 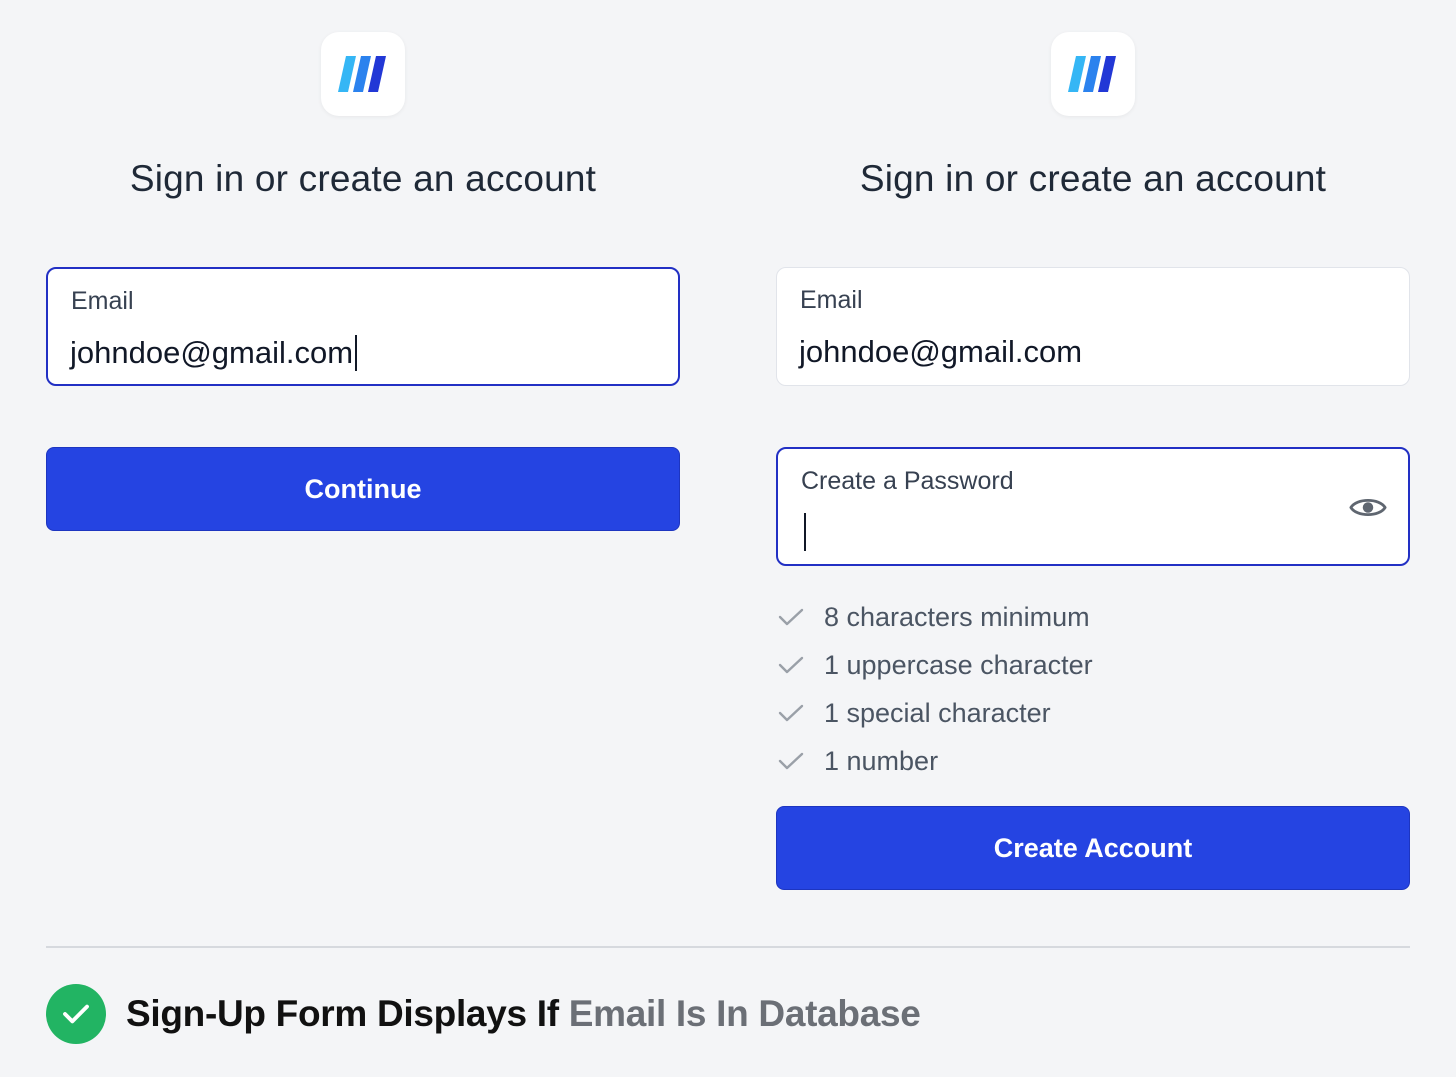 I want to click on show-password-toggle, so click(x=1368, y=507).